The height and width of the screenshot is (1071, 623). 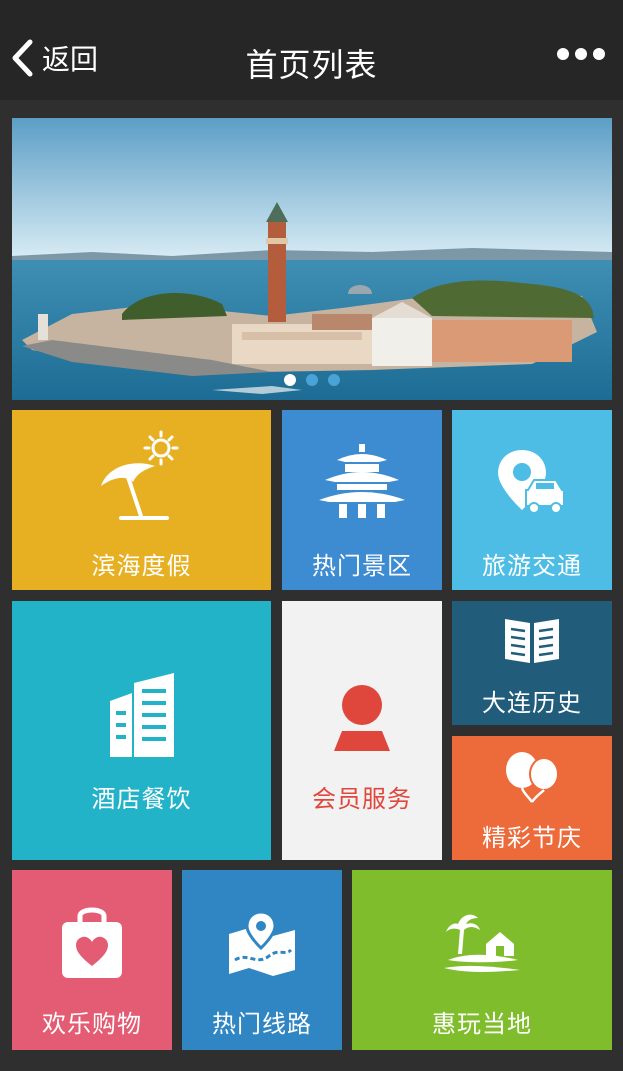 I want to click on tile-label: 酒店餐饮, so click(x=141, y=799).